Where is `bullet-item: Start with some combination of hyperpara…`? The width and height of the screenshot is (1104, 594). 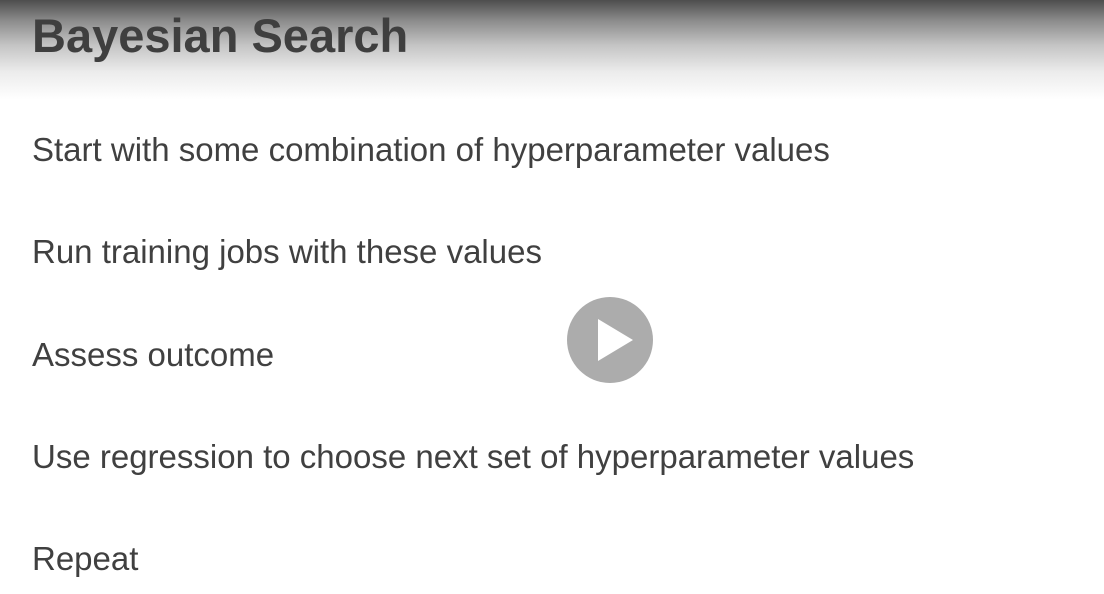 bullet-item: Start with some combination of hyperpara… is located at coordinates (431, 149).